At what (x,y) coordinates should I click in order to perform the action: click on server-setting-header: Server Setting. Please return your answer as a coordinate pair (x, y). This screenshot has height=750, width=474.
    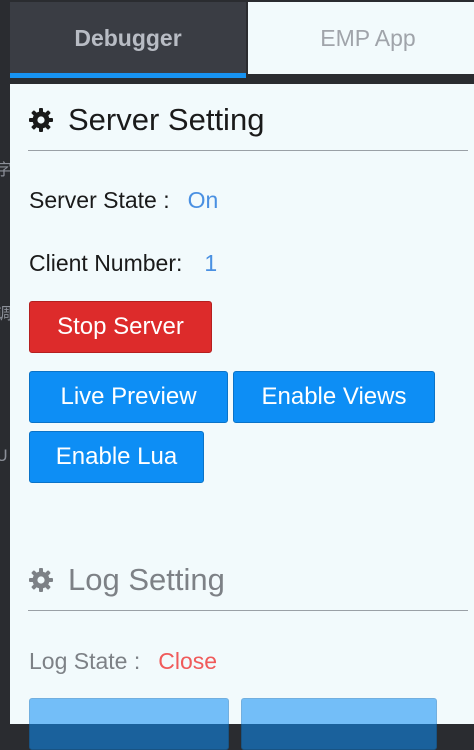
    Looking at the image, I should click on (248, 120).